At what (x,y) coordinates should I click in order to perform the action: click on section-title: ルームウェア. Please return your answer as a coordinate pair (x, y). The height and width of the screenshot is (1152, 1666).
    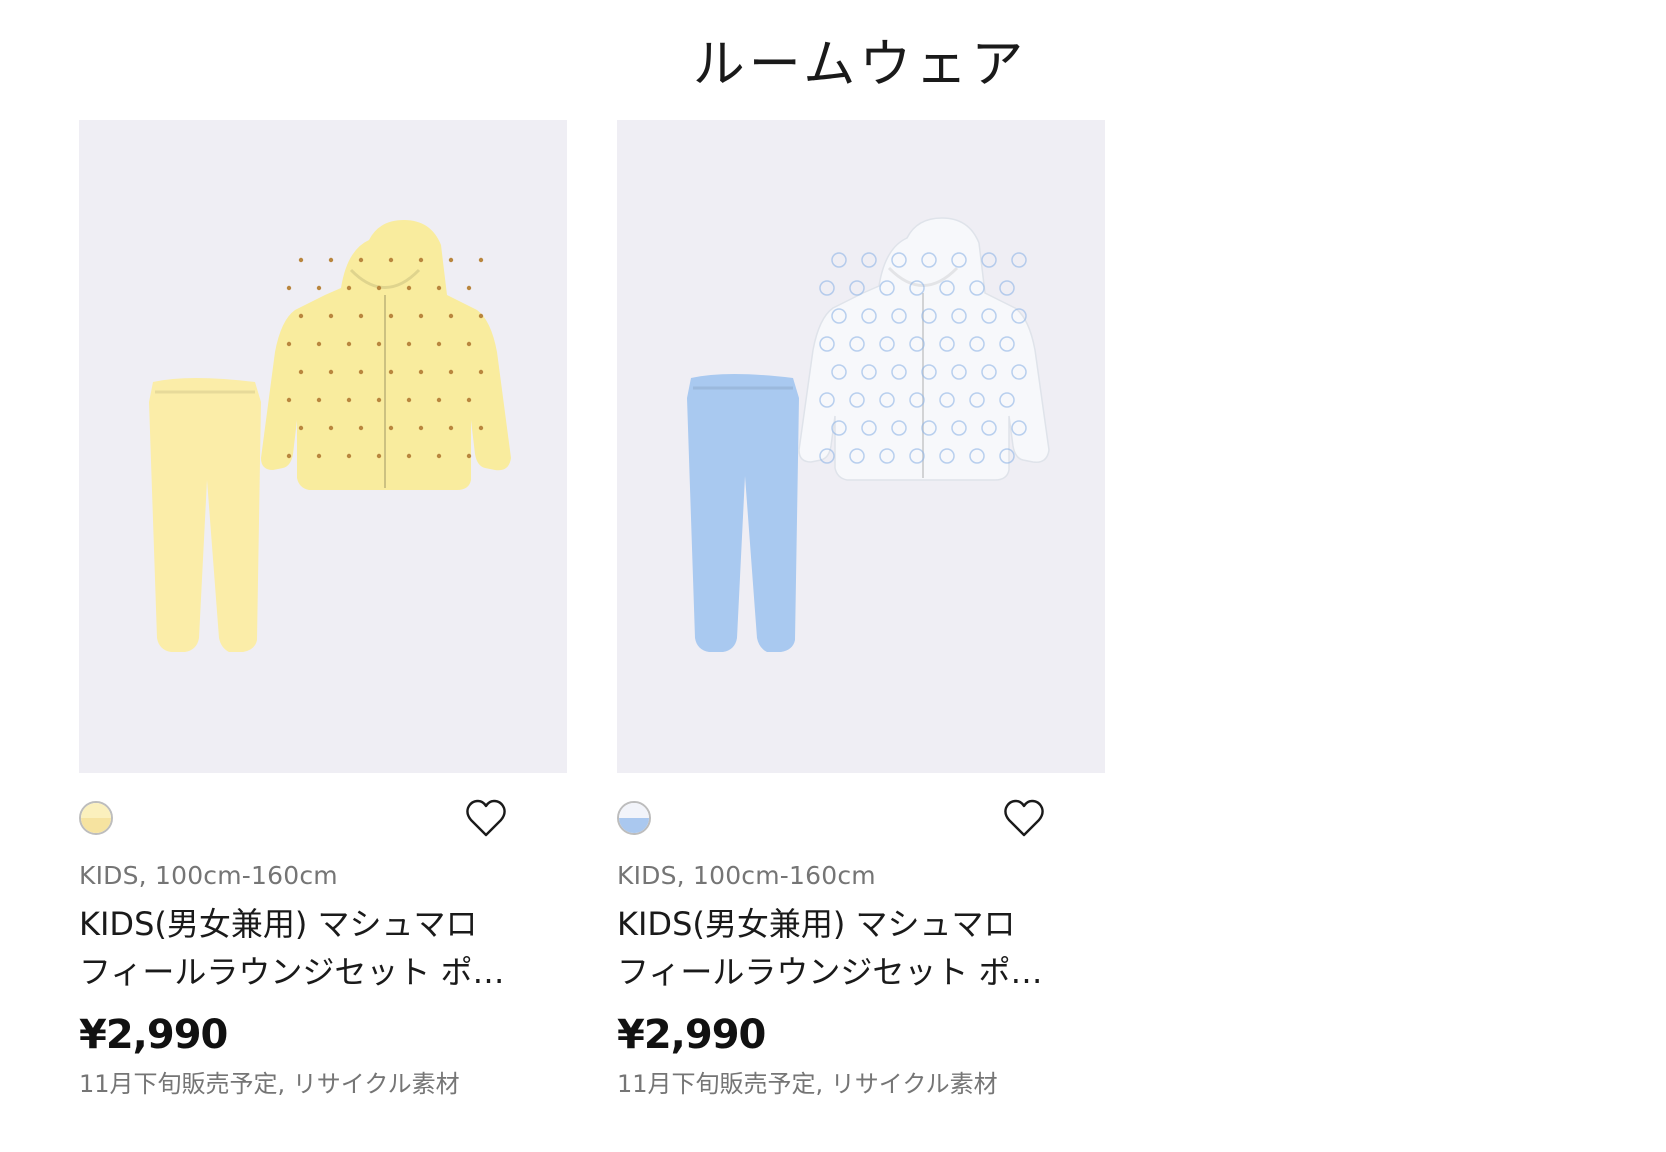
    Looking at the image, I should click on (860, 65).